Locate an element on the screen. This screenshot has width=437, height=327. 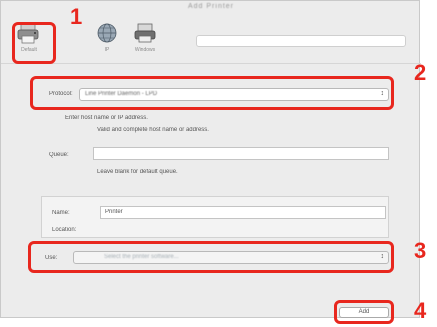
toolbar-ip-label: IP is located at coordinates (107, 50).